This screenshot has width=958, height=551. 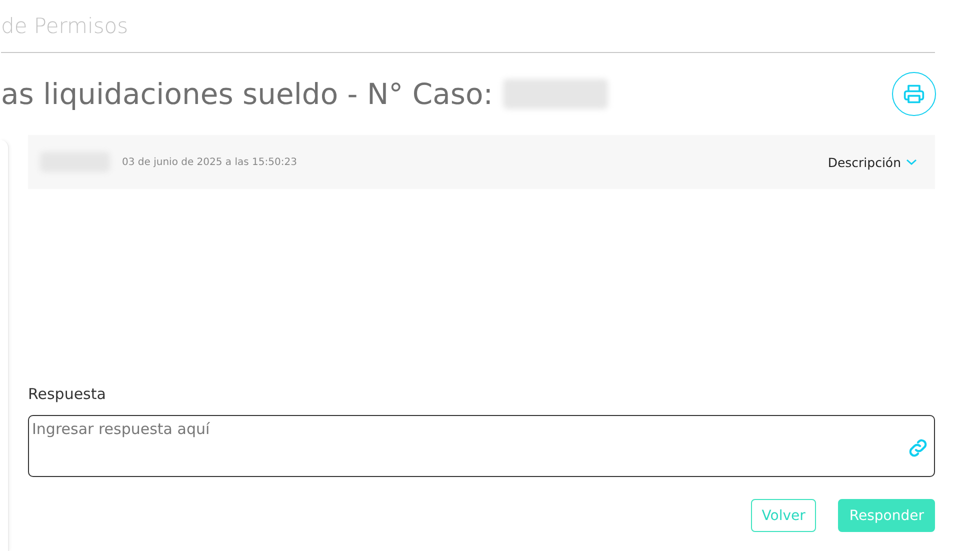 What do you see at coordinates (783, 515) in the screenshot?
I see `back-button: Volver` at bounding box center [783, 515].